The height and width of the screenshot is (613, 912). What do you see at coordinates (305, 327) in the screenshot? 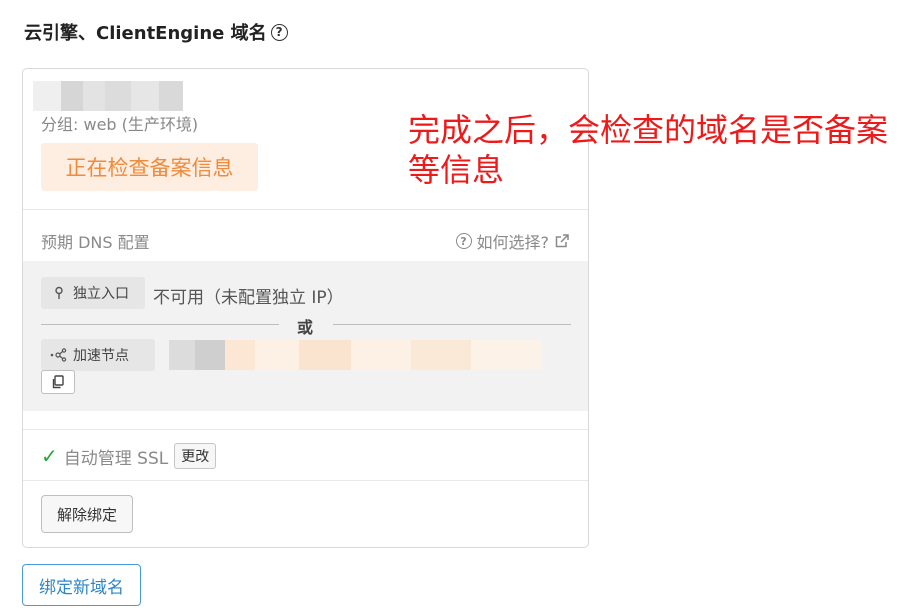
I see `or-label: 或` at bounding box center [305, 327].